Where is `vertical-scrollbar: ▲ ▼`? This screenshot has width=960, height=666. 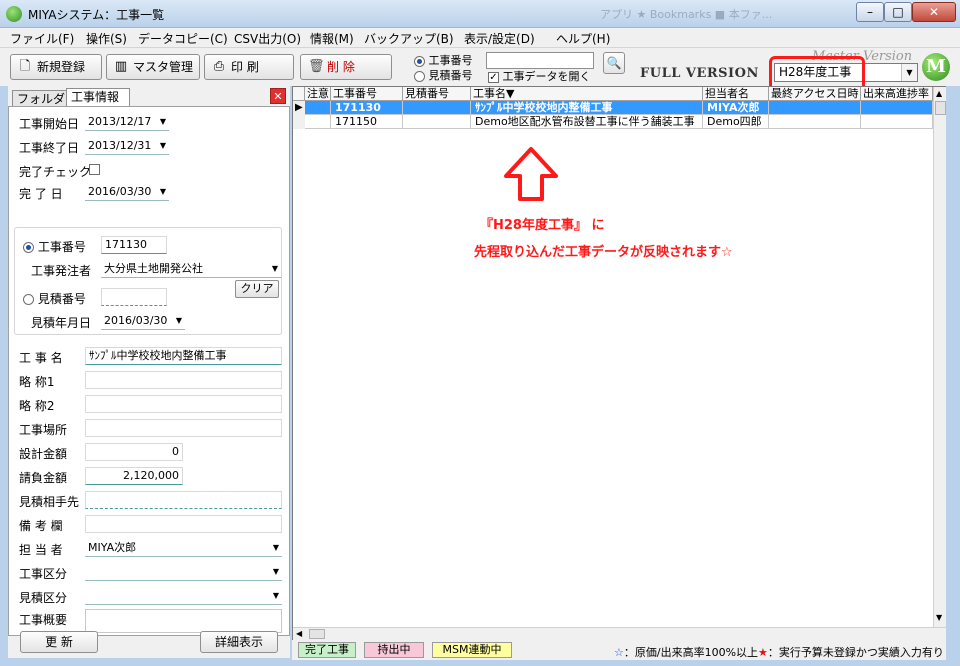
vertical-scrollbar: ▲ ▼ is located at coordinates (939, 357).